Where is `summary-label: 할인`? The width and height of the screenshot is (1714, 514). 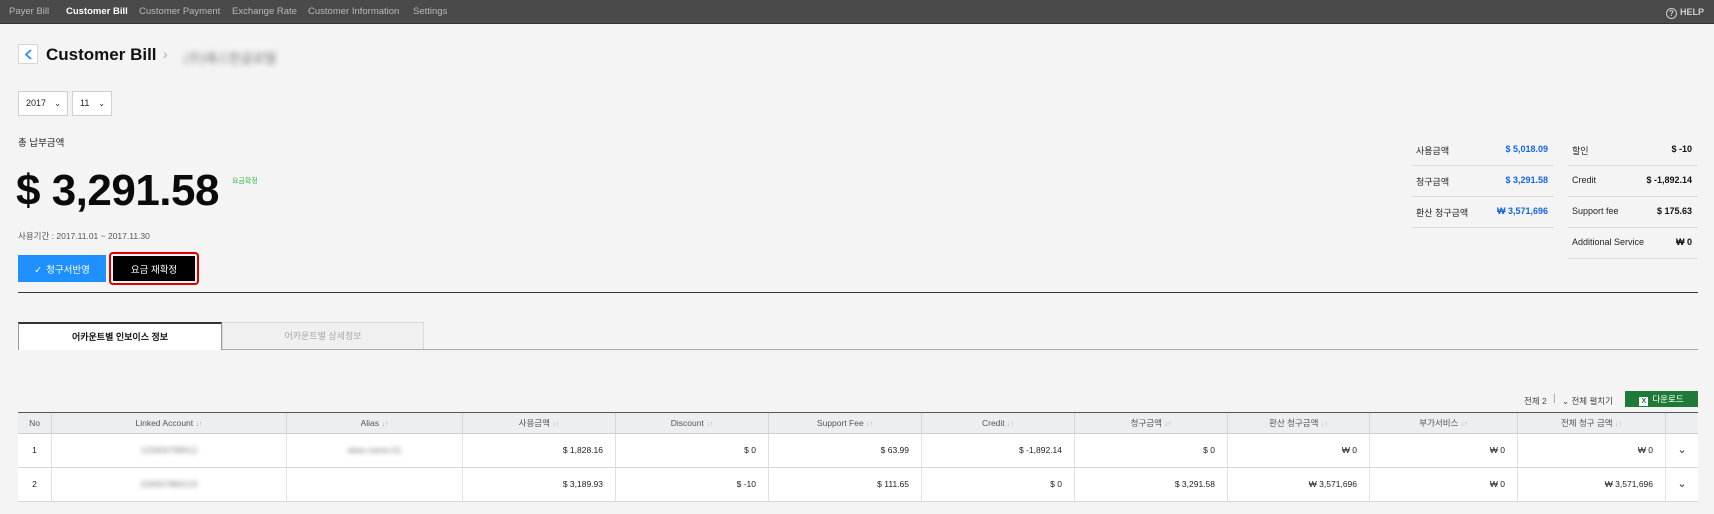
summary-label: 할인 is located at coordinates (1580, 151).